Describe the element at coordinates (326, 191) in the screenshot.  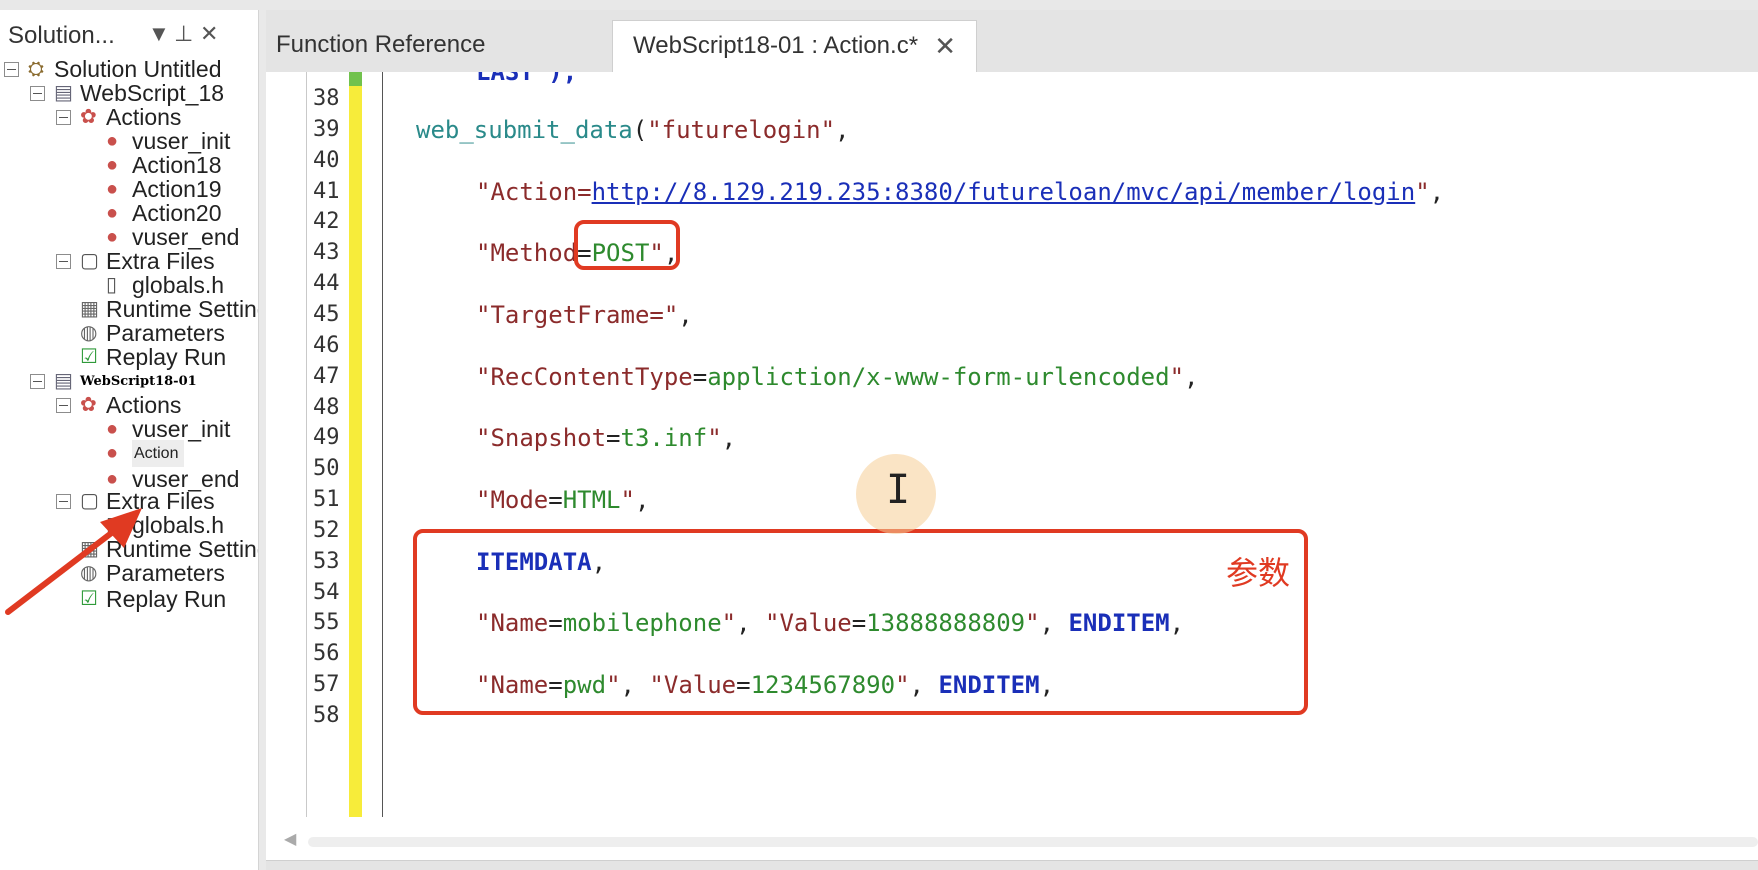
I see `line-number: 41` at that location.